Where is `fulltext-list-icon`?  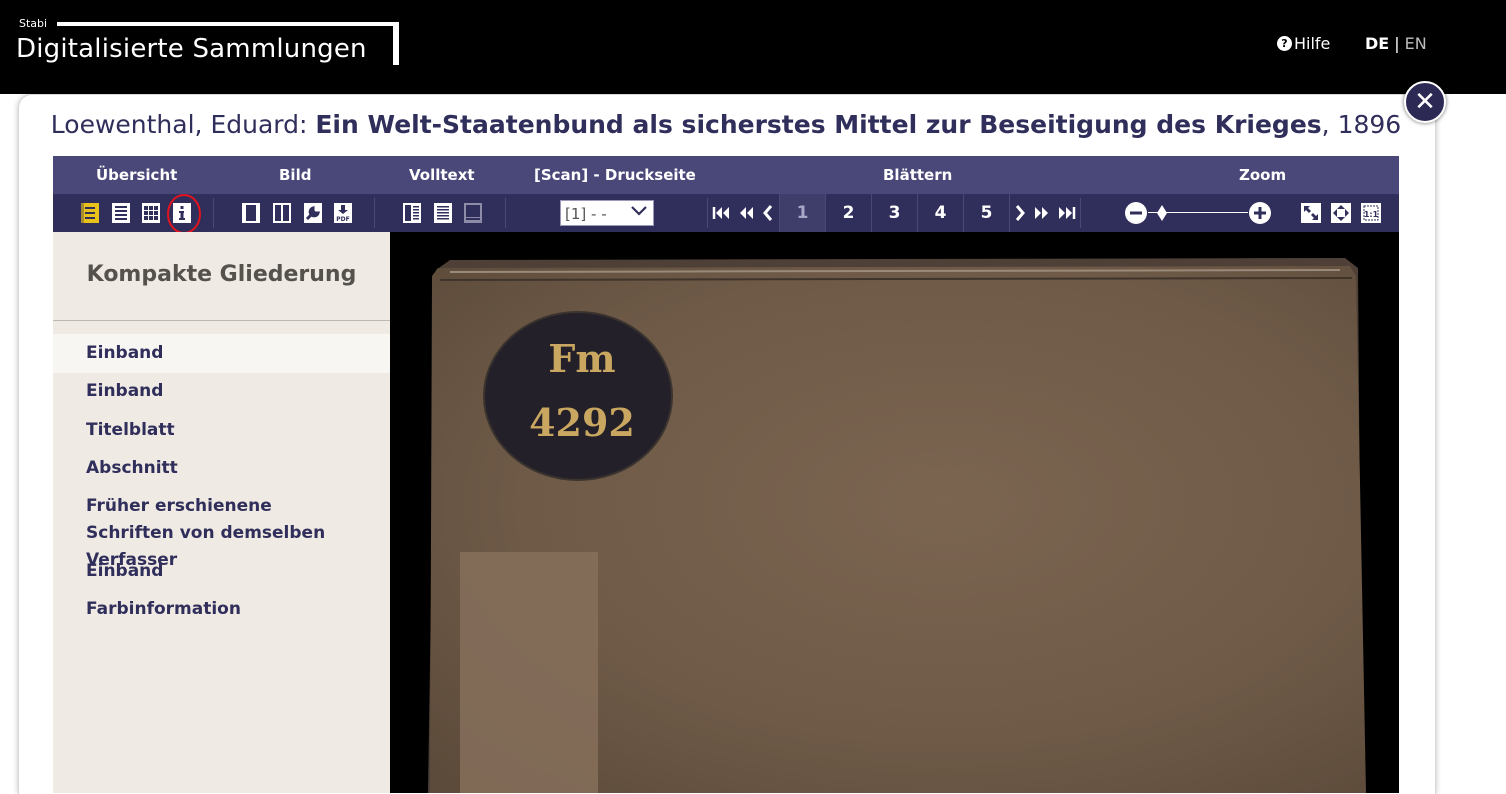 fulltext-list-icon is located at coordinates (121, 213).